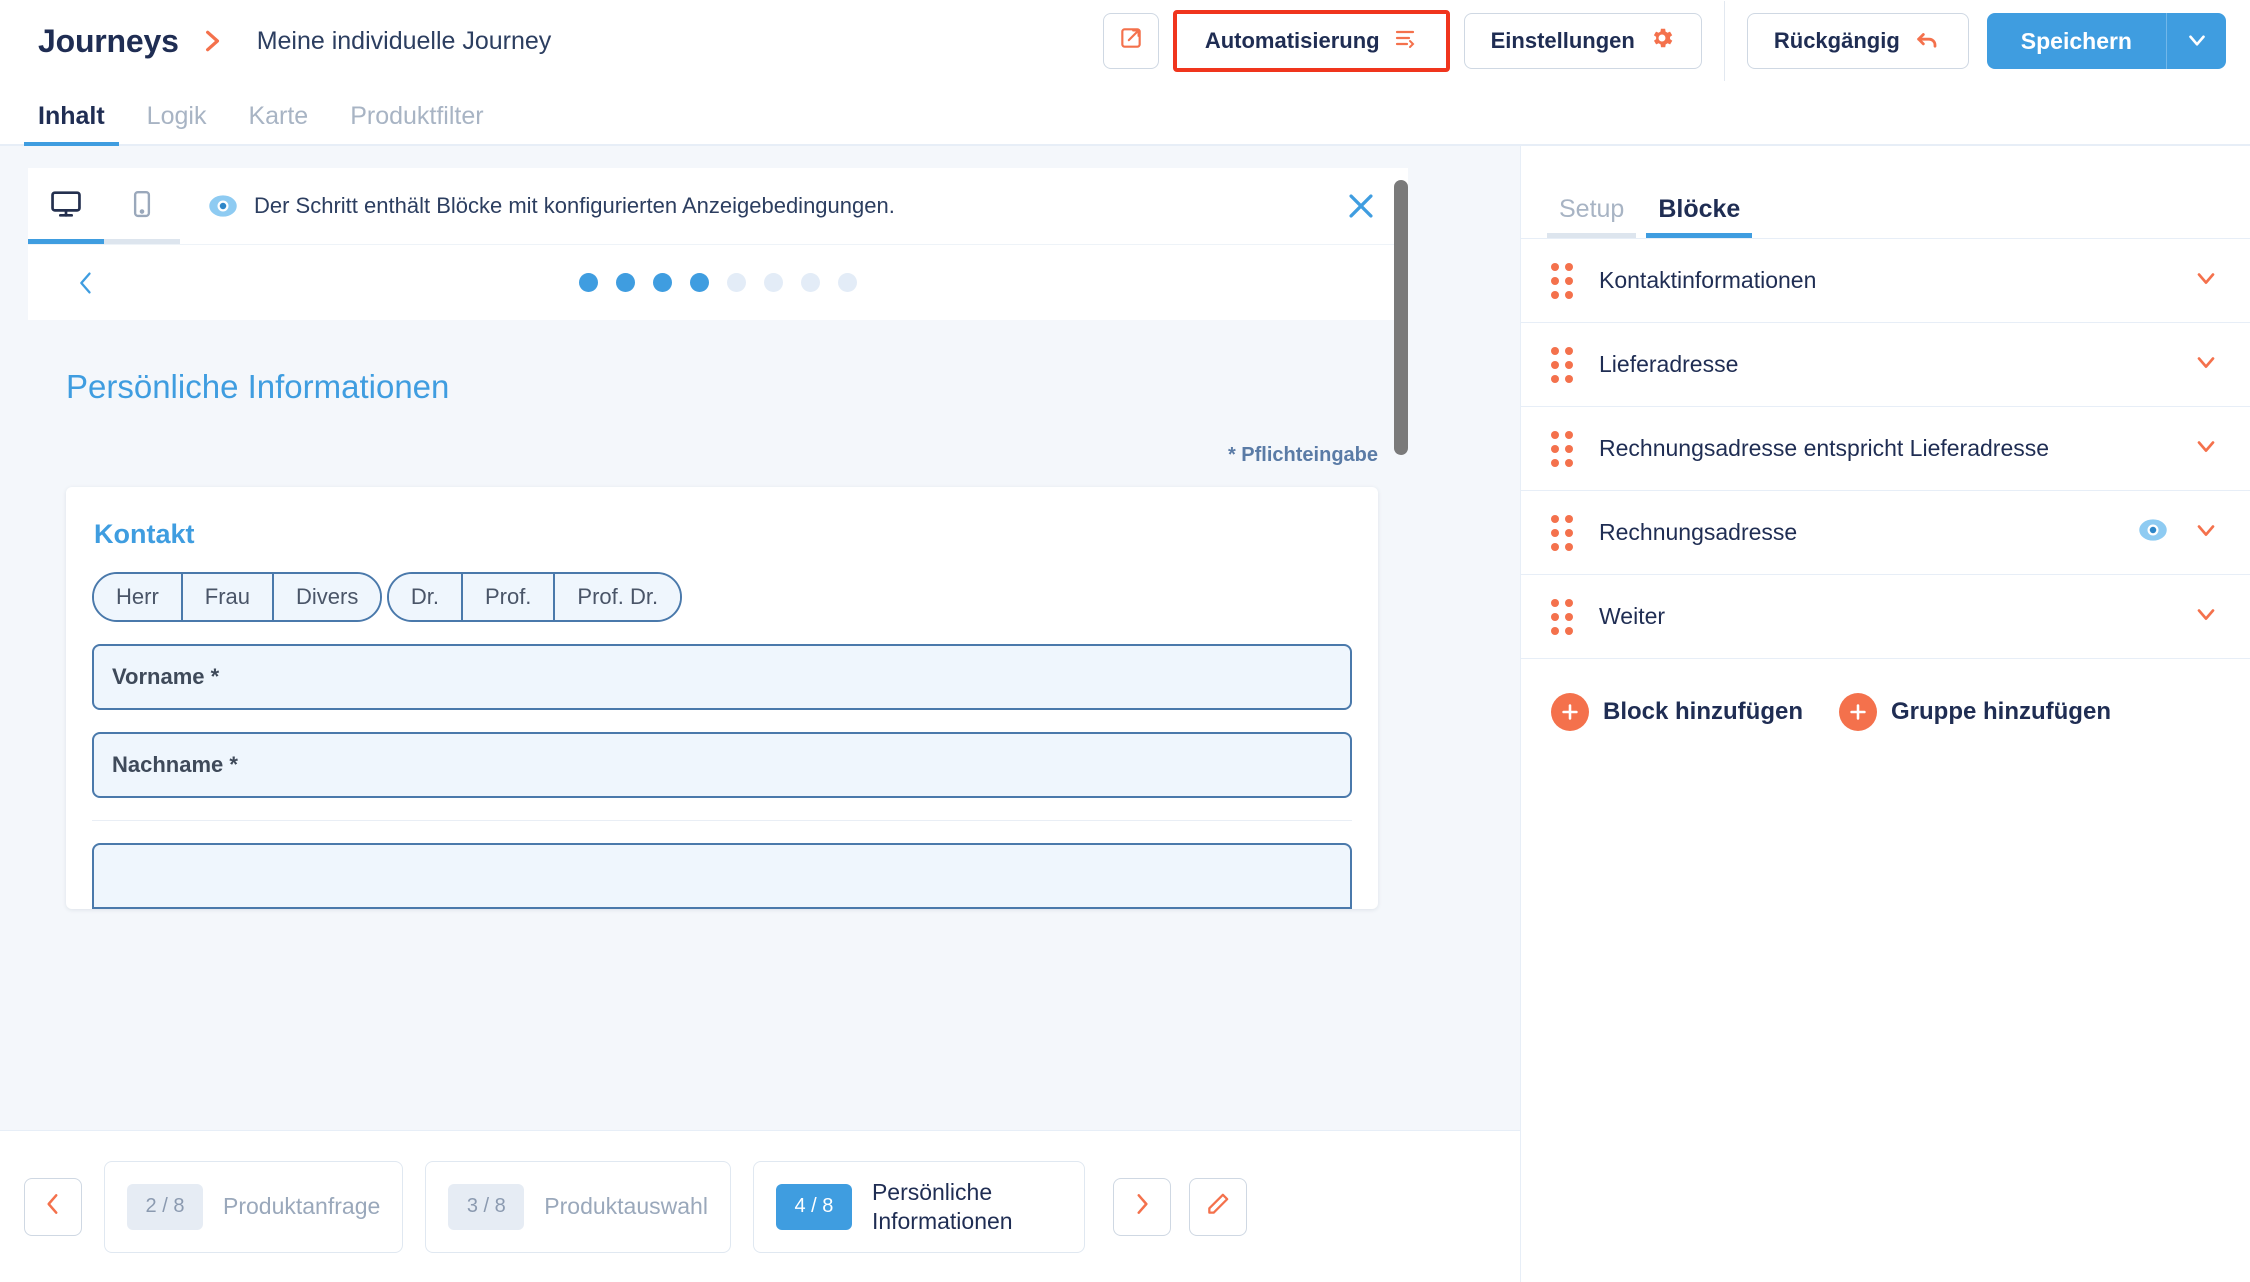 The width and height of the screenshot is (2250, 1282). I want to click on breadcrumb: Journeys Meine individuelle Journey, so click(294, 41).